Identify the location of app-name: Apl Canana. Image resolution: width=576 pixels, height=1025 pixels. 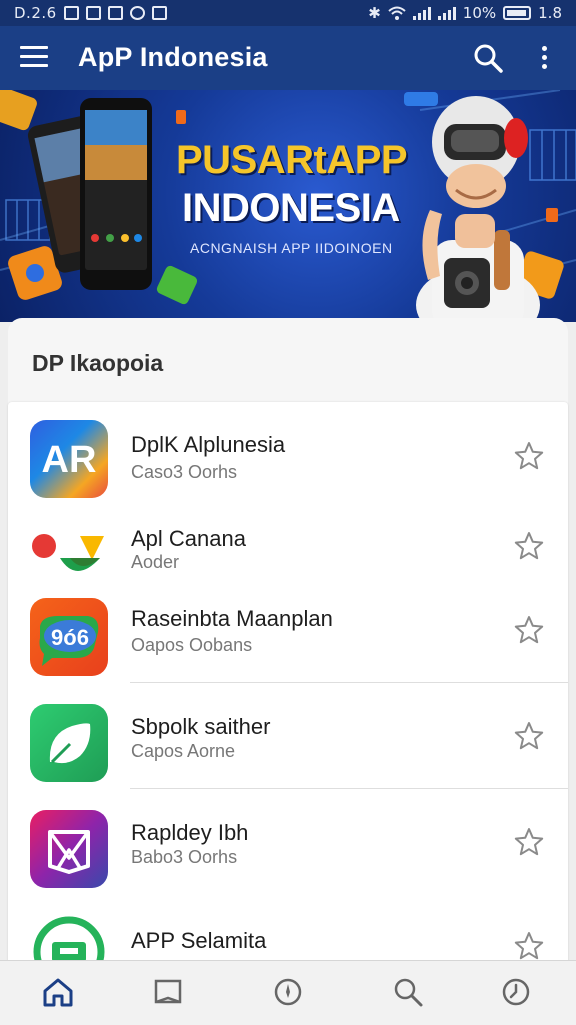
(188, 538).